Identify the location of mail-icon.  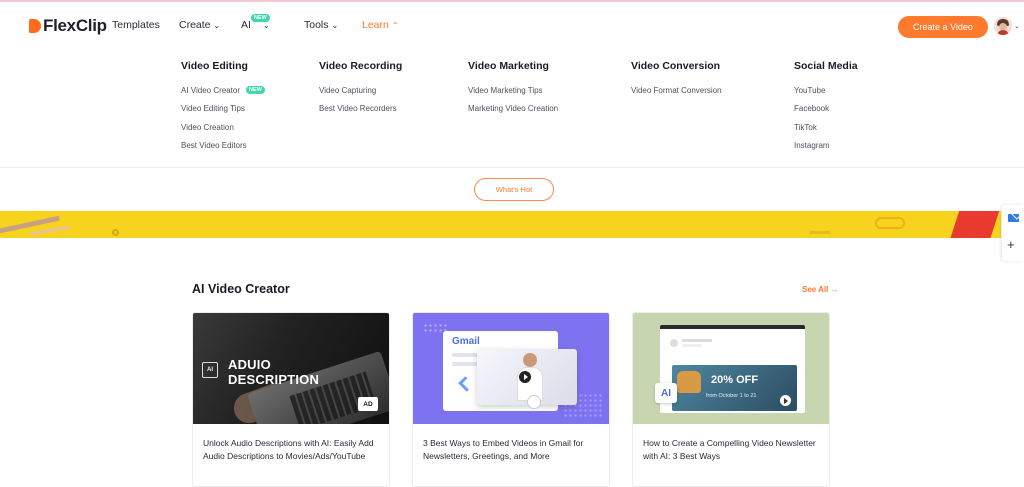
(1013, 218).